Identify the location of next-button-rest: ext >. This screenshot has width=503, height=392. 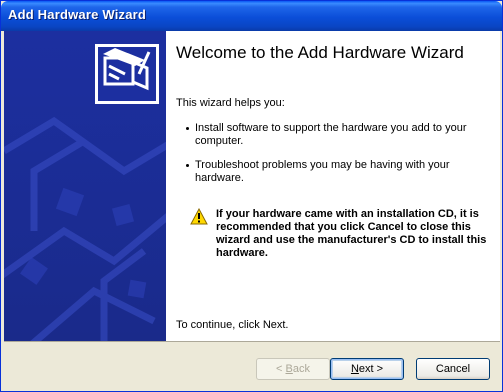
(371, 369).